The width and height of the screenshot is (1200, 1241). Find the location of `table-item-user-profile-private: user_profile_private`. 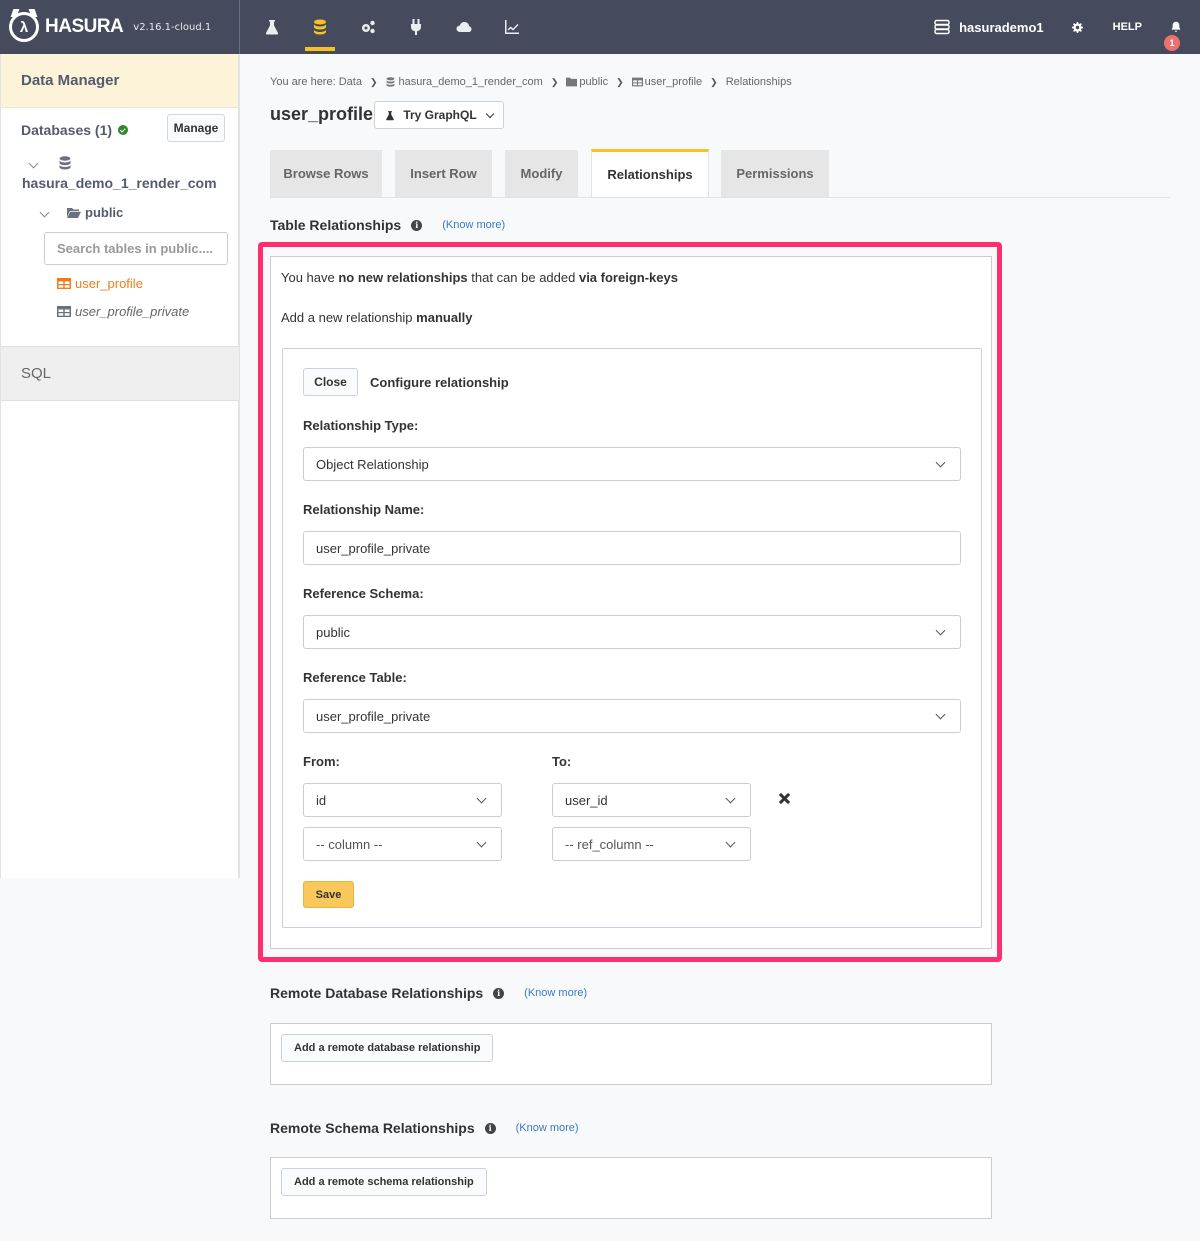

table-item-user-profile-private: user_profile_private is located at coordinates (123, 311).